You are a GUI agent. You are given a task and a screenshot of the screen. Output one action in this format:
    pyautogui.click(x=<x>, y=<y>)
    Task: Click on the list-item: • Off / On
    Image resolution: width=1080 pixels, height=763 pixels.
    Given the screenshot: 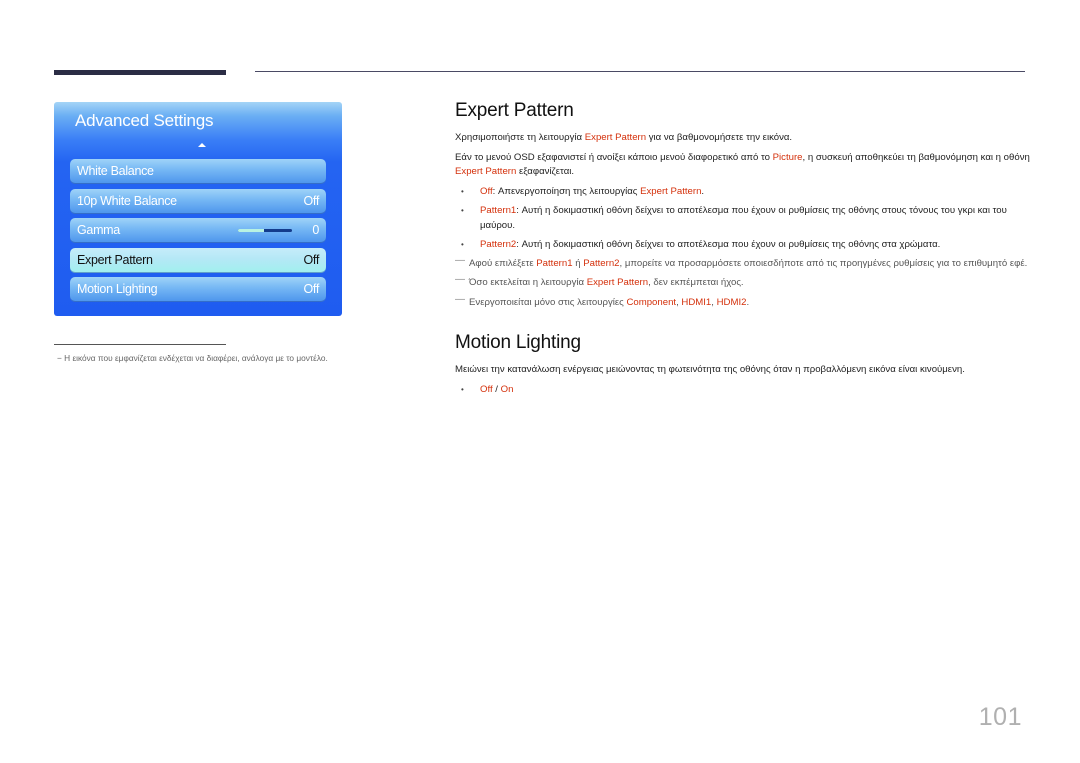 What is the action you would take?
    pyautogui.click(x=742, y=390)
    